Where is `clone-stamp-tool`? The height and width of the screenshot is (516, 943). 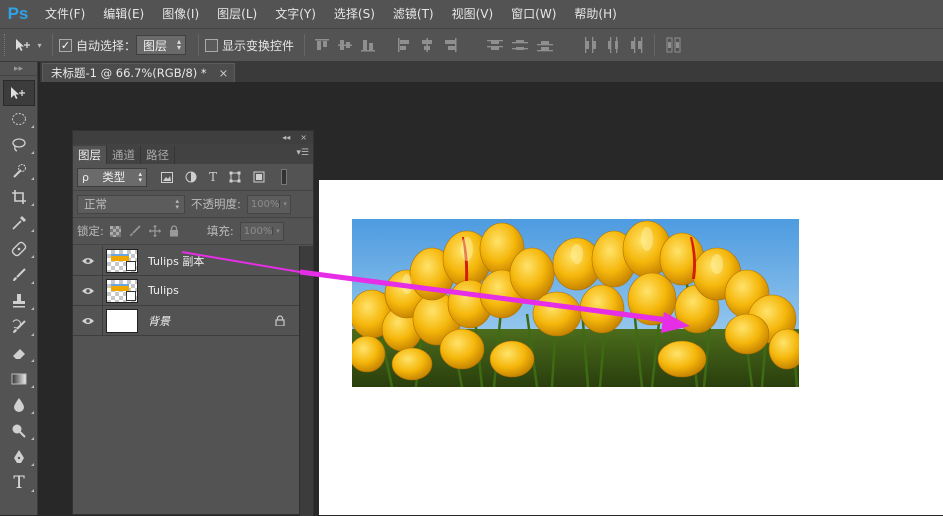 clone-stamp-tool is located at coordinates (19, 301).